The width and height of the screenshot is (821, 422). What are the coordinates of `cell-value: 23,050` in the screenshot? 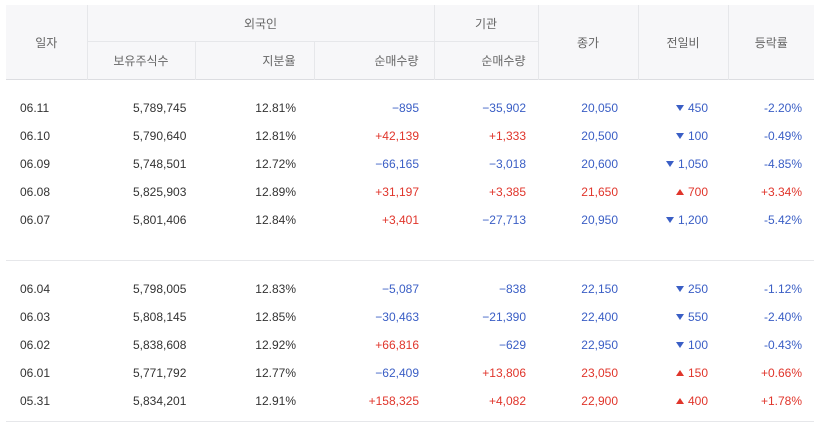 It's located at (599, 373).